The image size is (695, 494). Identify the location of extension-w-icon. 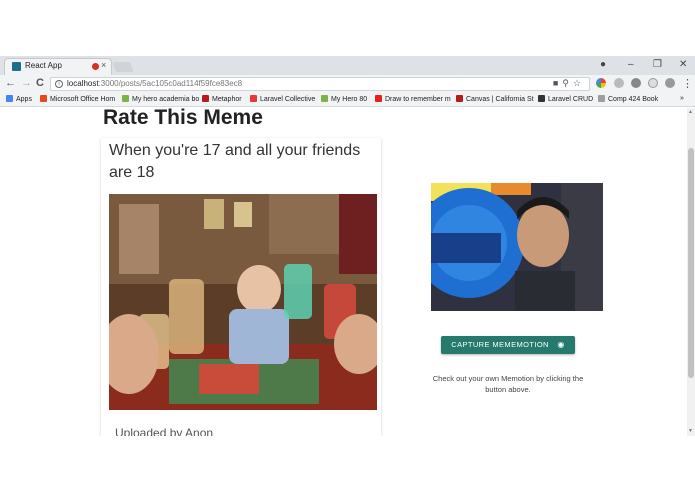
(619, 83).